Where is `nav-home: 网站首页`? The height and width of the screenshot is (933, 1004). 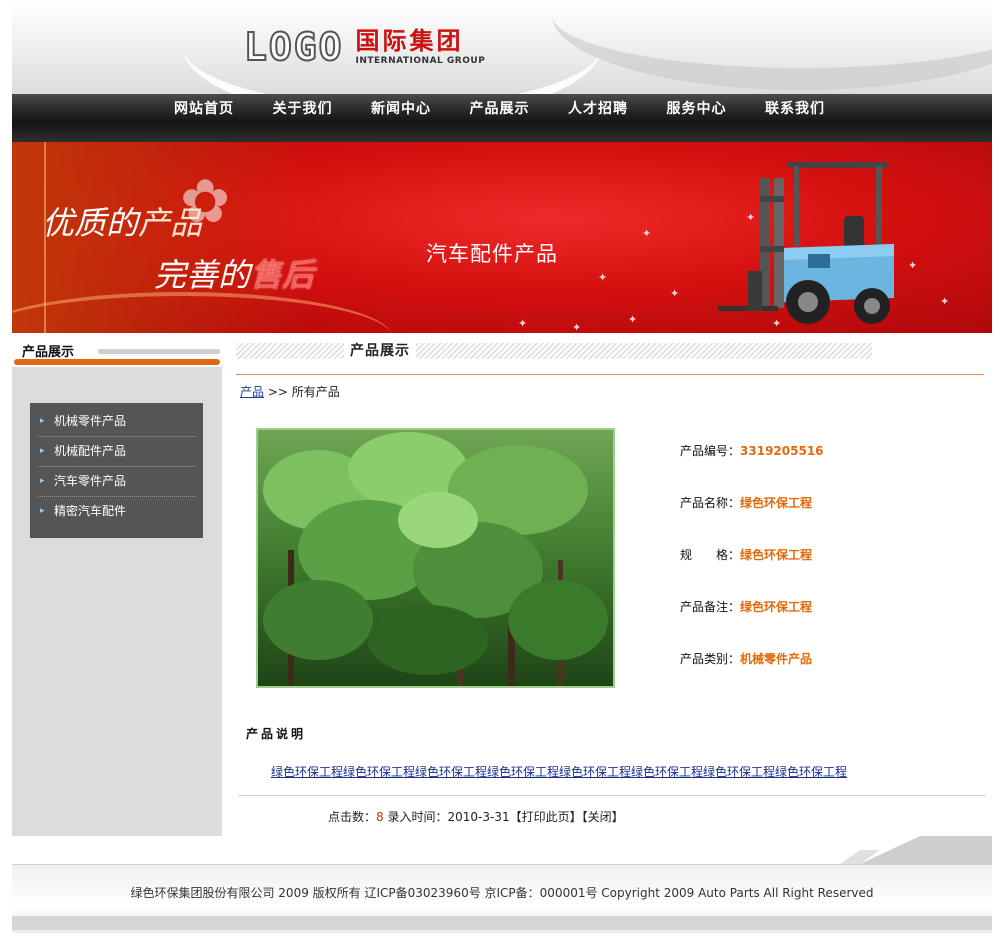 nav-home: 网站首页 is located at coordinates (223, 109).